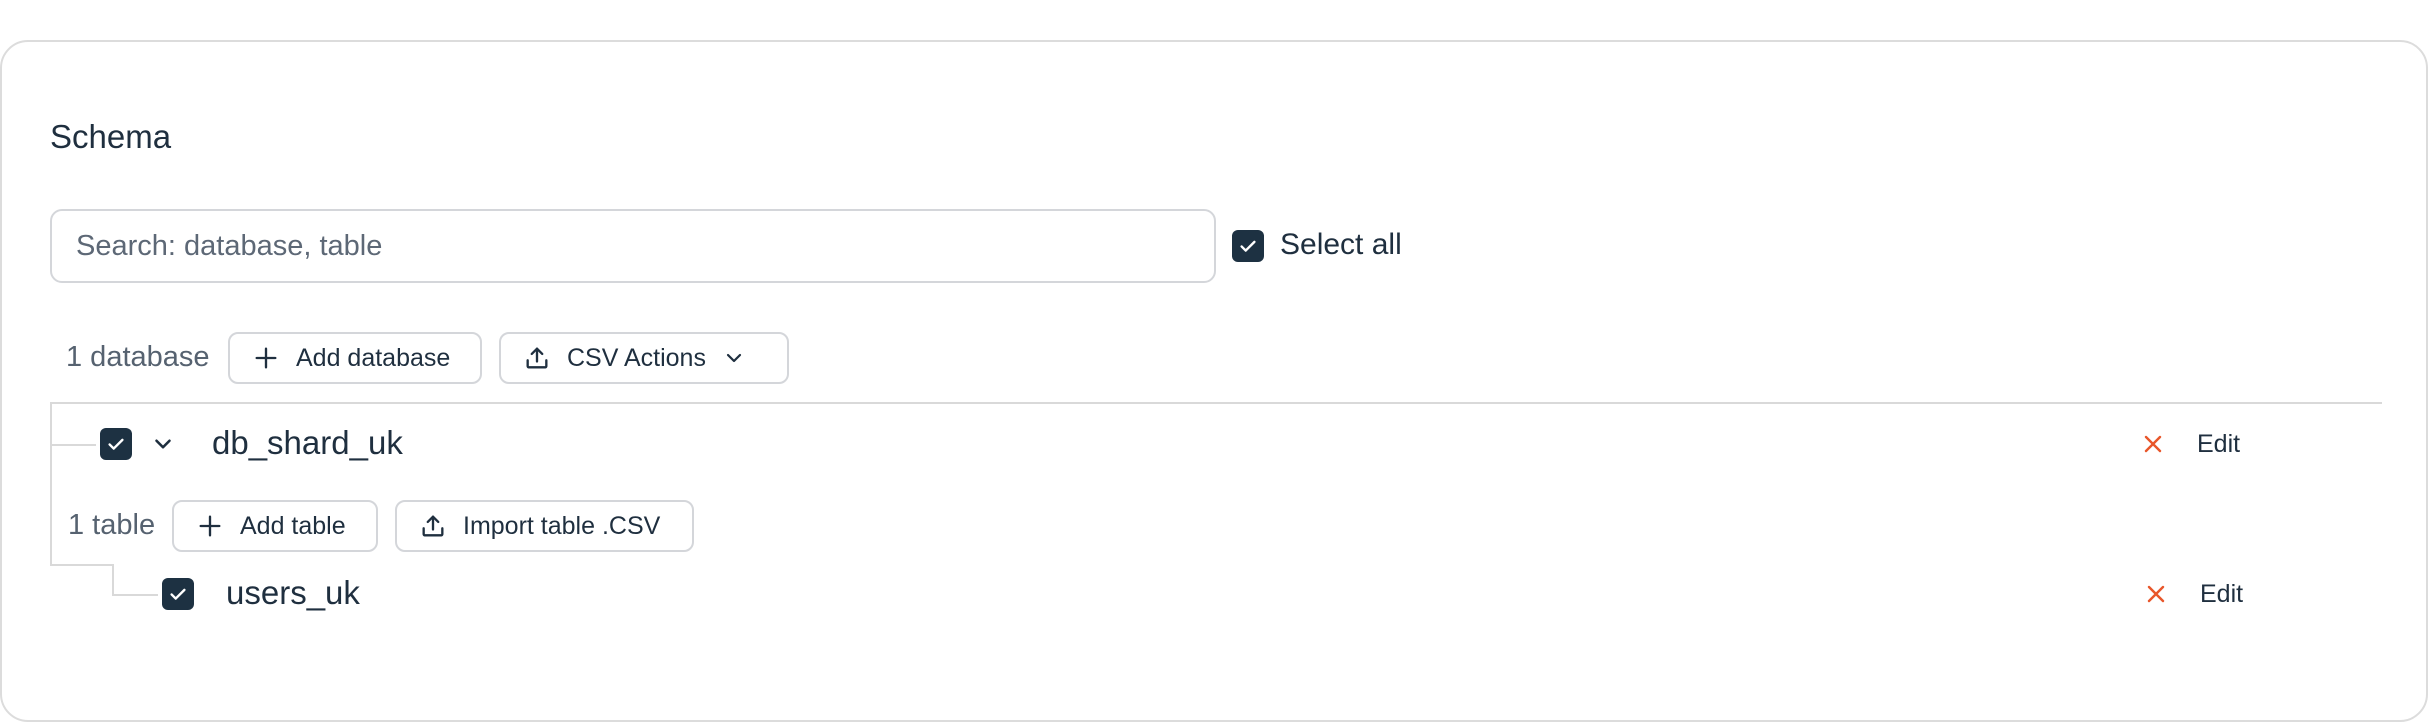 The image size is (2432, 724). What do you see at coordinates (81, 565) in the screenshot?
I see `tree-branch-table-group` at bounding box center [81, 565].